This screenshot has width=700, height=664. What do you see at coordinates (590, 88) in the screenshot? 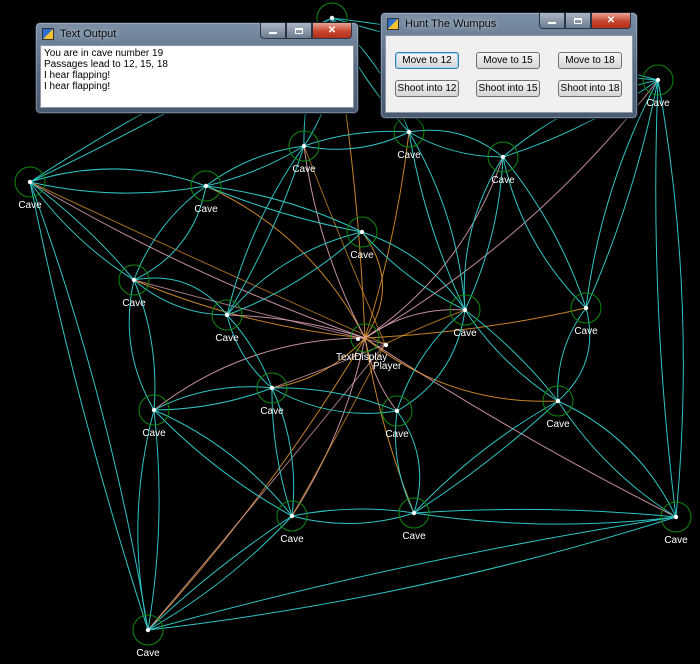
I see `shoot-into-18-button: Shoot into 18` at bounding box center [590, 88].